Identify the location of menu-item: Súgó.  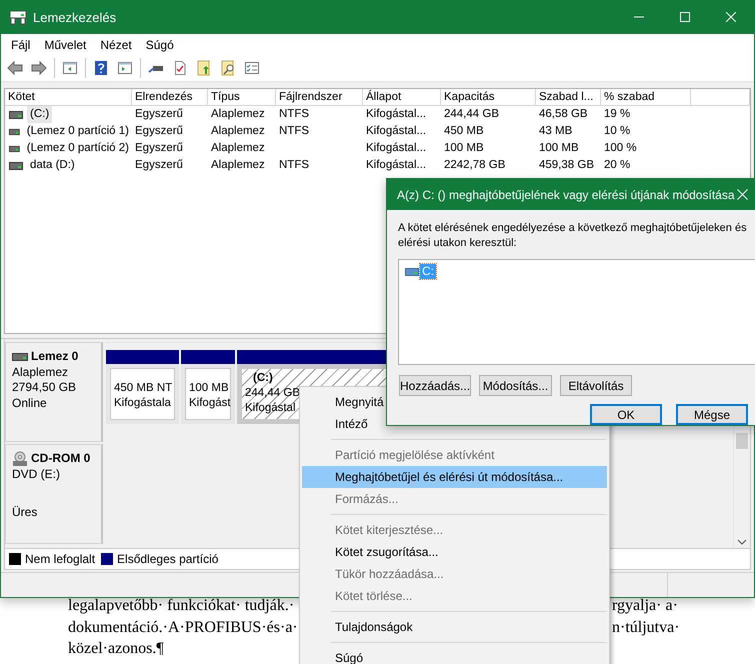
(160, 45).